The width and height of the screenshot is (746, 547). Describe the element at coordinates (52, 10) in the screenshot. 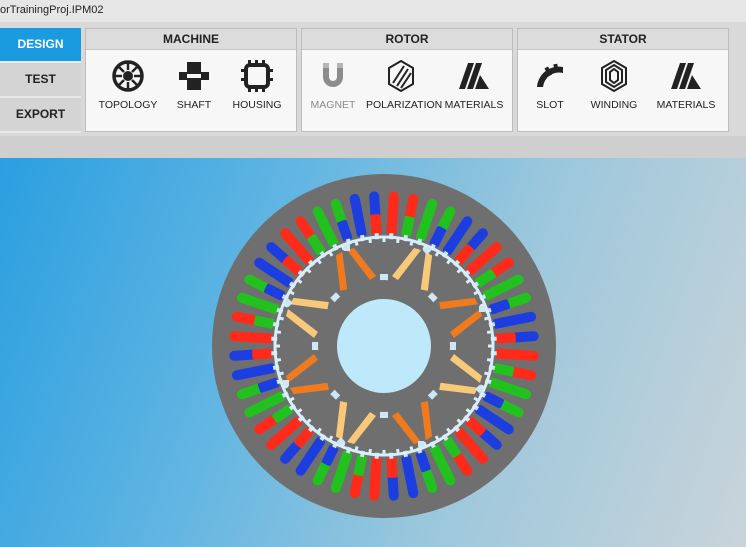

I see `window-title: orTrainingProj.IPM02` at that location.